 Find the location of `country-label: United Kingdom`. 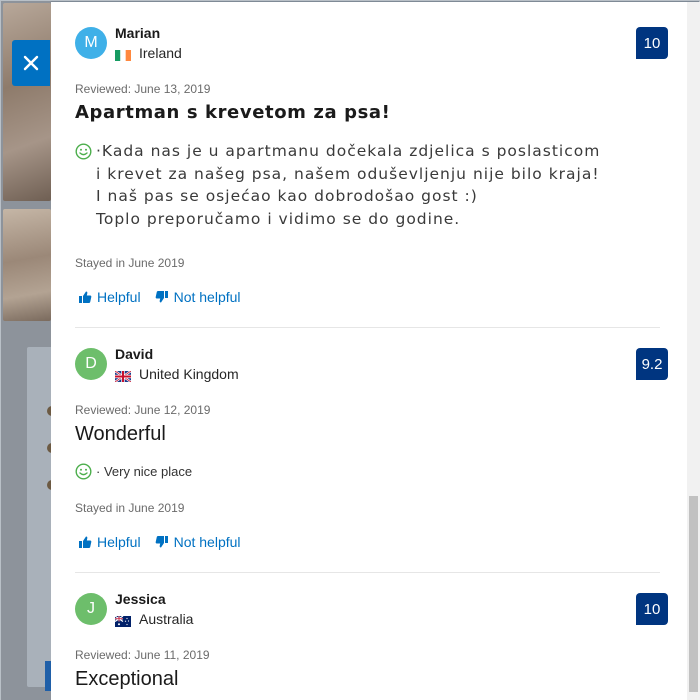

country-label: United Kingdom is located at coordinates (189, 374).